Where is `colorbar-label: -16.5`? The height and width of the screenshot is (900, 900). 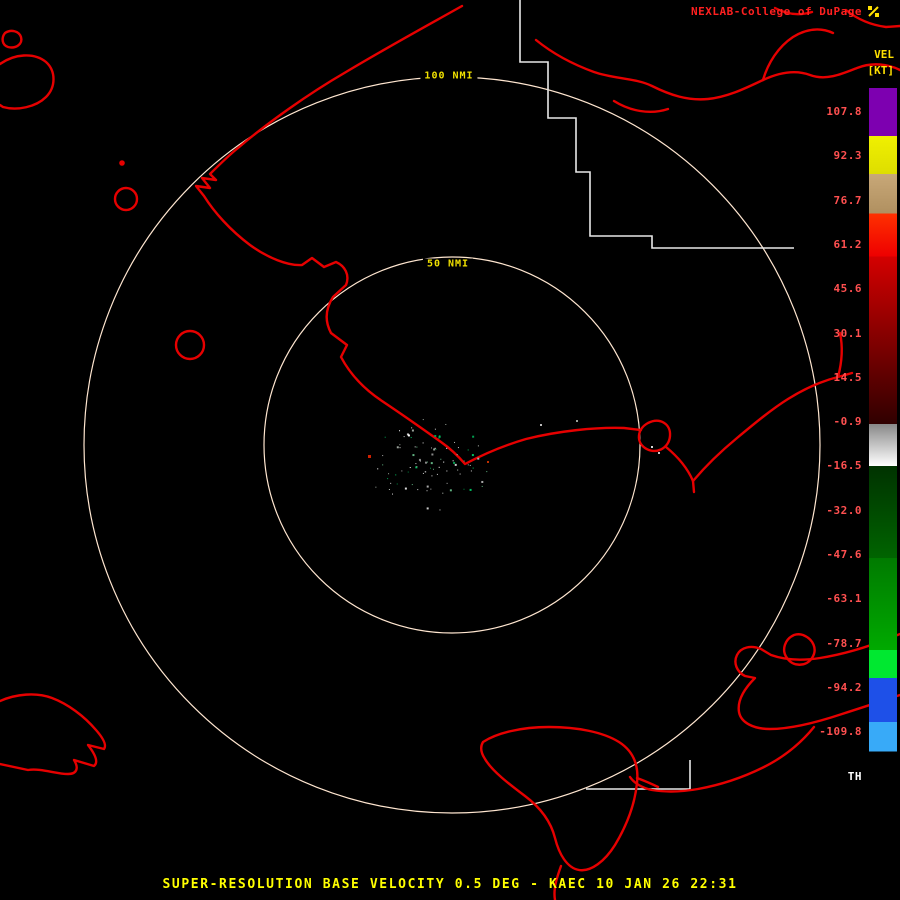
colorbar-label: -16.5 is located at coordinates (844, 466).